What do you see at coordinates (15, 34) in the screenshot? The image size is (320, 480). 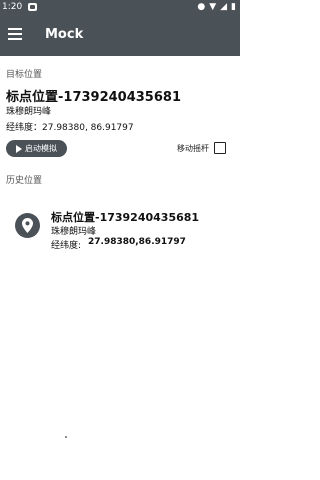 I see `hamburger-menu-icon` at bounding box center [15, 34].